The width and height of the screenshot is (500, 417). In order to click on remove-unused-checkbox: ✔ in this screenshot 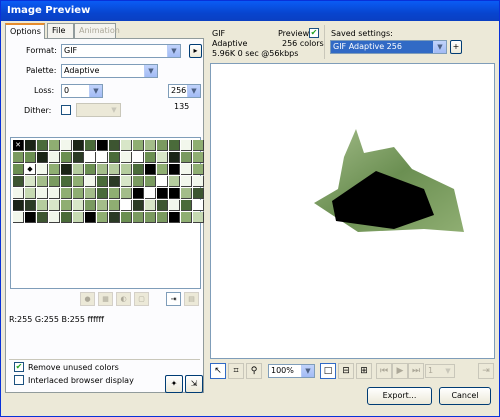, I will do `click(19, 367)`.